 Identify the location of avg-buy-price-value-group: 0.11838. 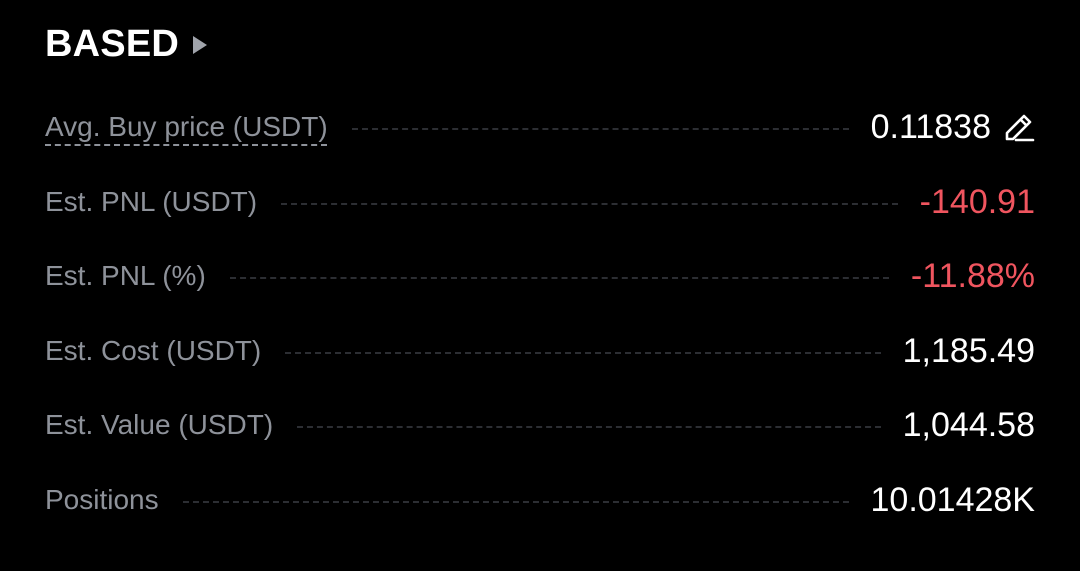
(953, 127).